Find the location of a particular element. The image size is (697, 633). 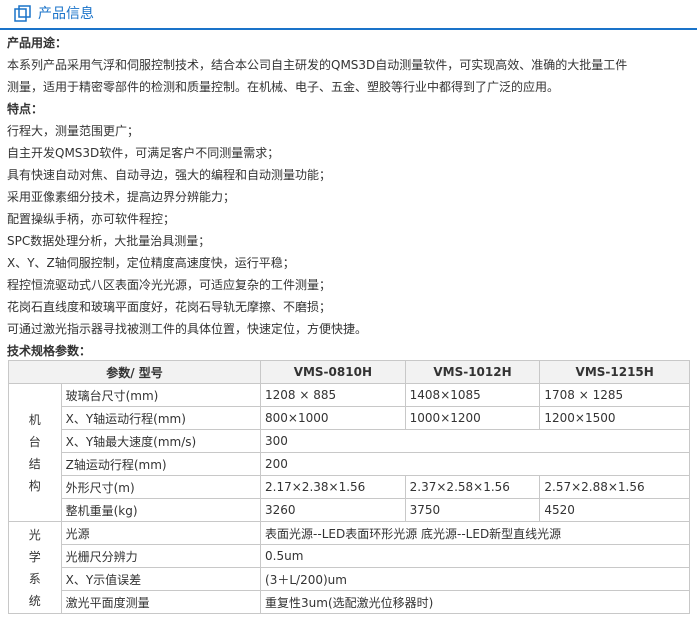

param-value: 1208 × 885 is located at coordinates (333, 395).